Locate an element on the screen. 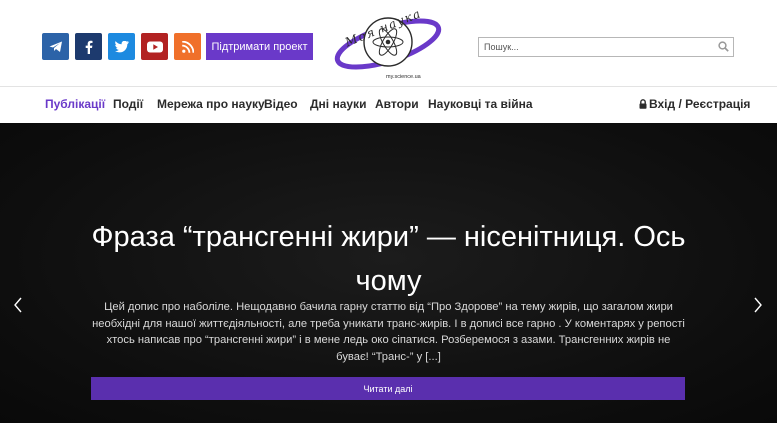 The width and height of the screenshot is (777, 423). telegram-icon is located at coordinates (55, 46).